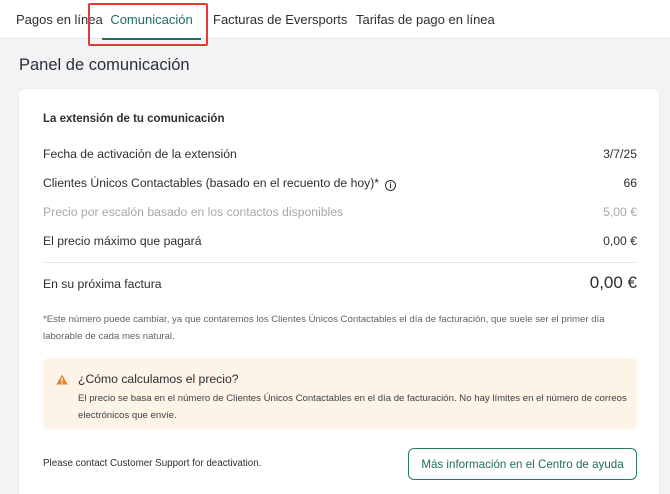  I want to click on row-value: 3/7/25, so click(620, 154).